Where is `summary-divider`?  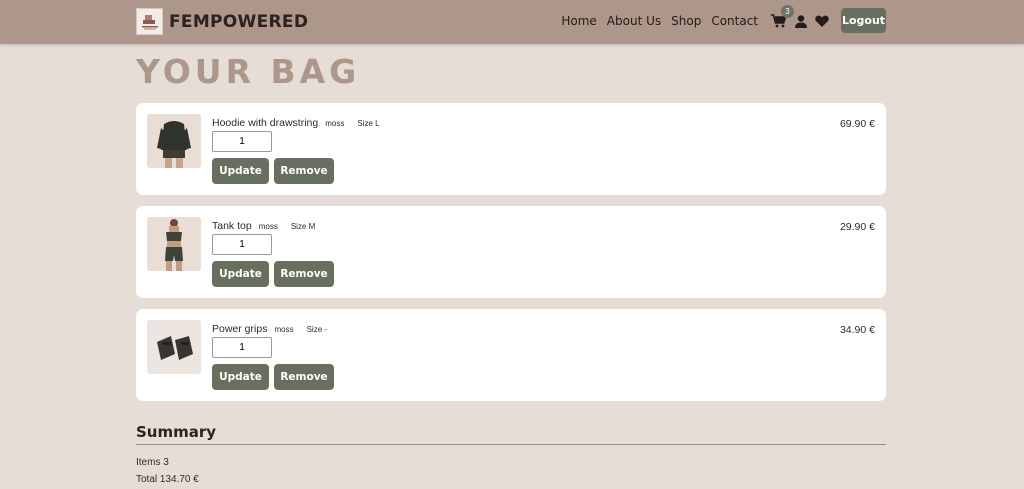 summary-divider is located at coordinates (511, 444).